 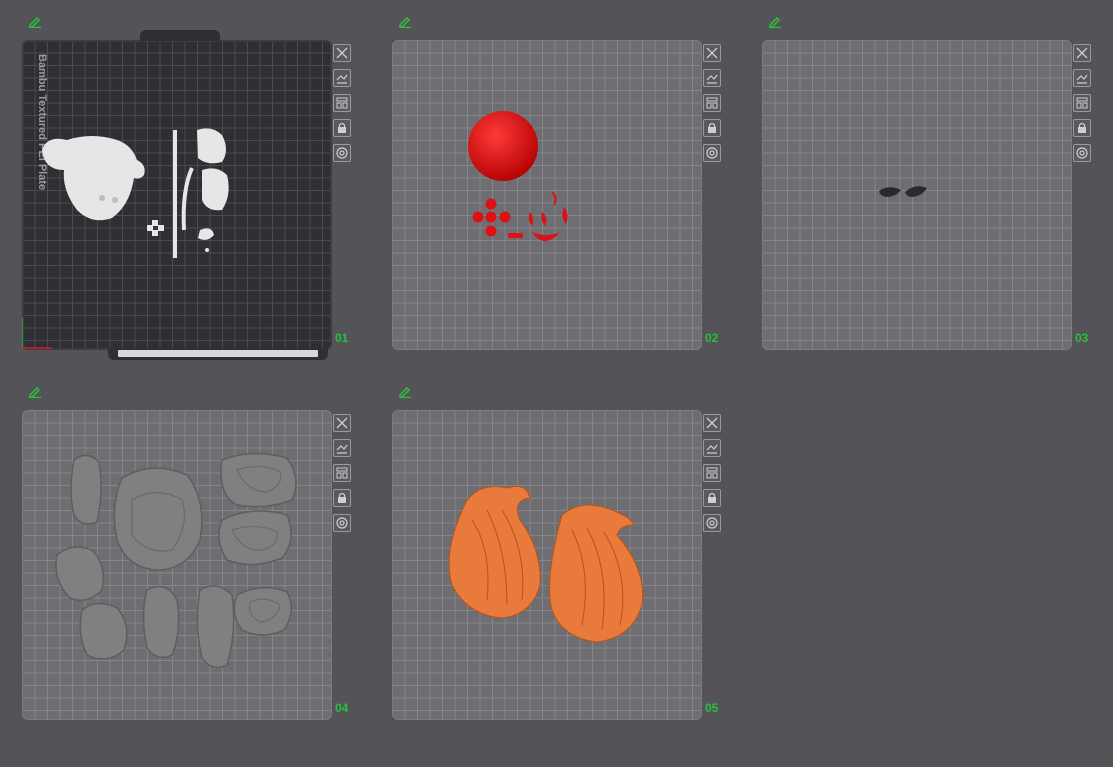 I want to click on plate-04-models, so click(x=177, y=565).